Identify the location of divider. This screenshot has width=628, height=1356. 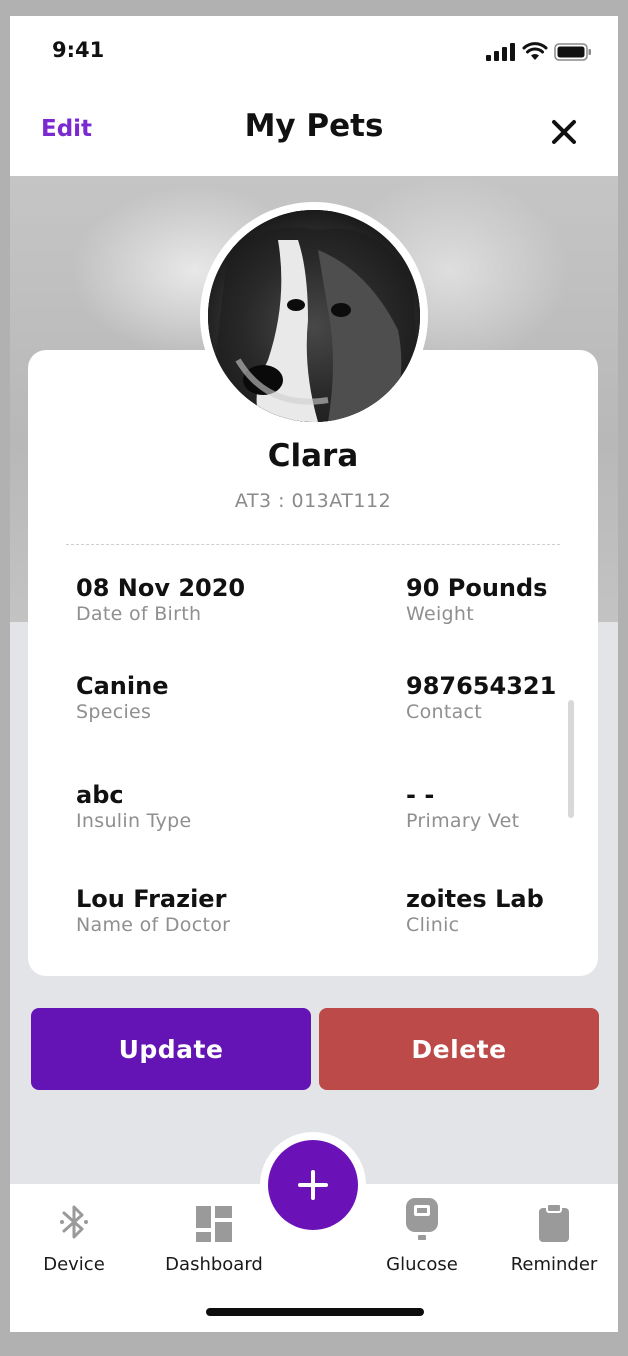
(313, 544).